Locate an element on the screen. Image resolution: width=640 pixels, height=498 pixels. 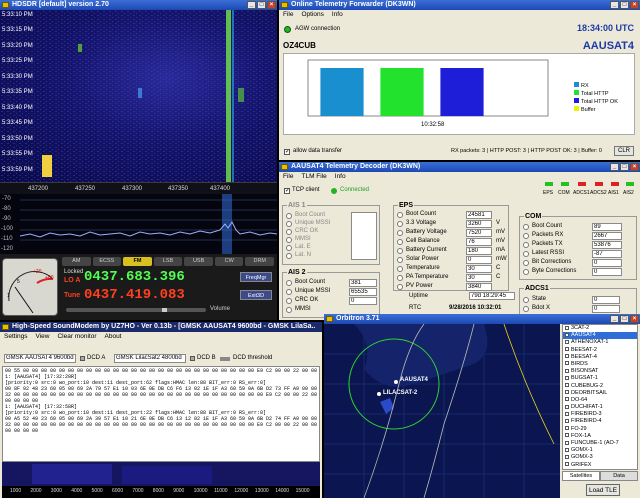
freqmgr-button: FreqMgr is located at coordinates (256, 277).